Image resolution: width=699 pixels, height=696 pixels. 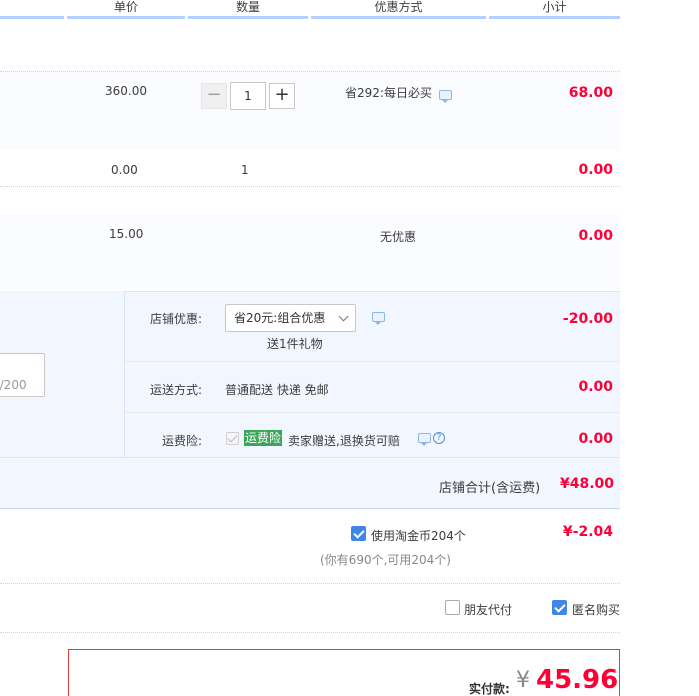 What do you see at coordinates (489, 689) in the screenshot?
I see `payment-label: 实付款:` at bounding box center [489, 689].